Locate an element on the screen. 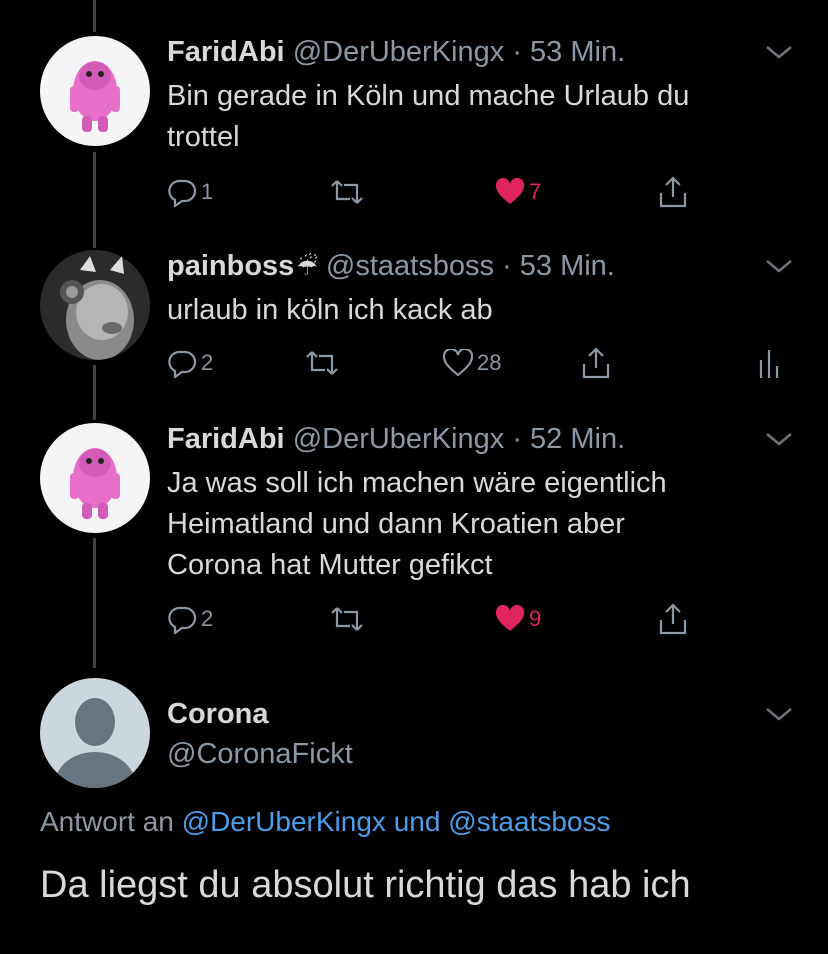 This screenshot has width=828, height=954. reply-count: 1 is located at coordinates (207, 191).